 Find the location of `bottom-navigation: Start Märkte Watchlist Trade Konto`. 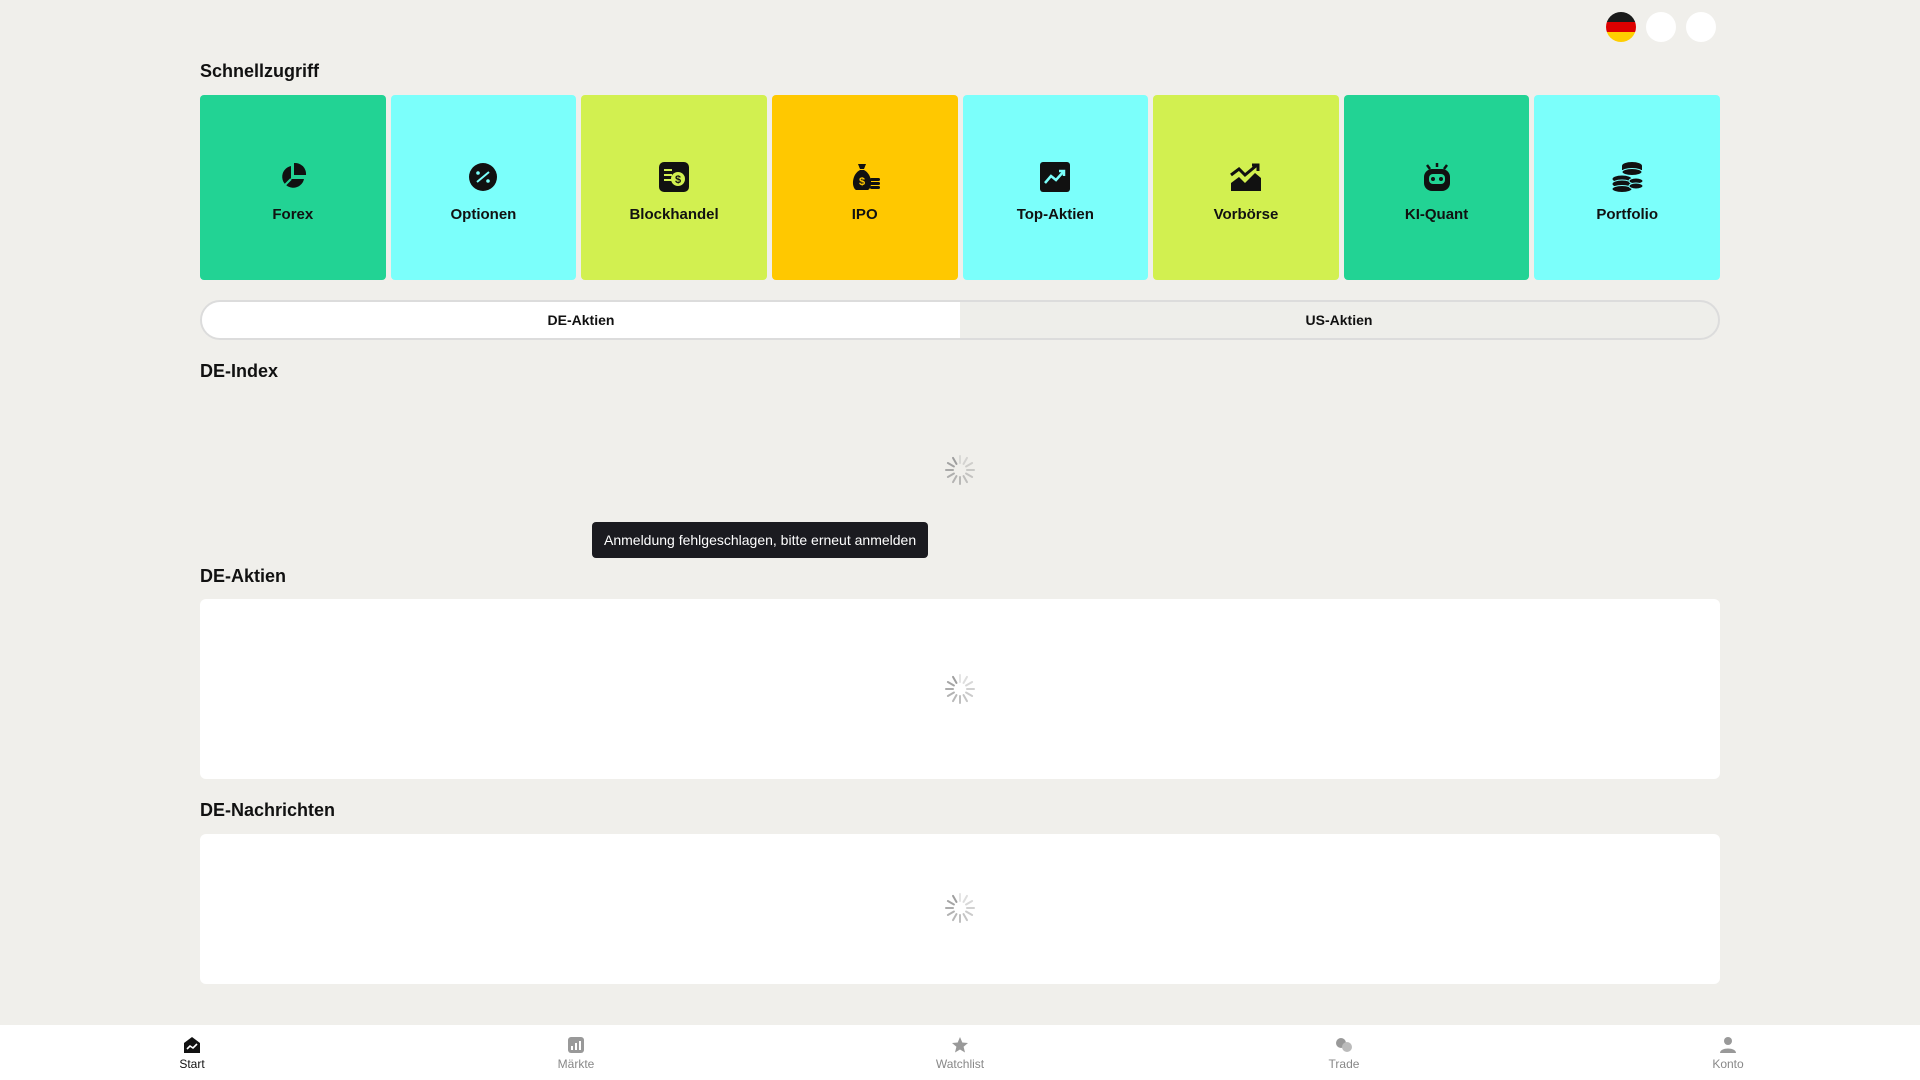

bottom-navigation: Start Märkte Watchlist Trade Konto is located at coordinates (960, 1052).